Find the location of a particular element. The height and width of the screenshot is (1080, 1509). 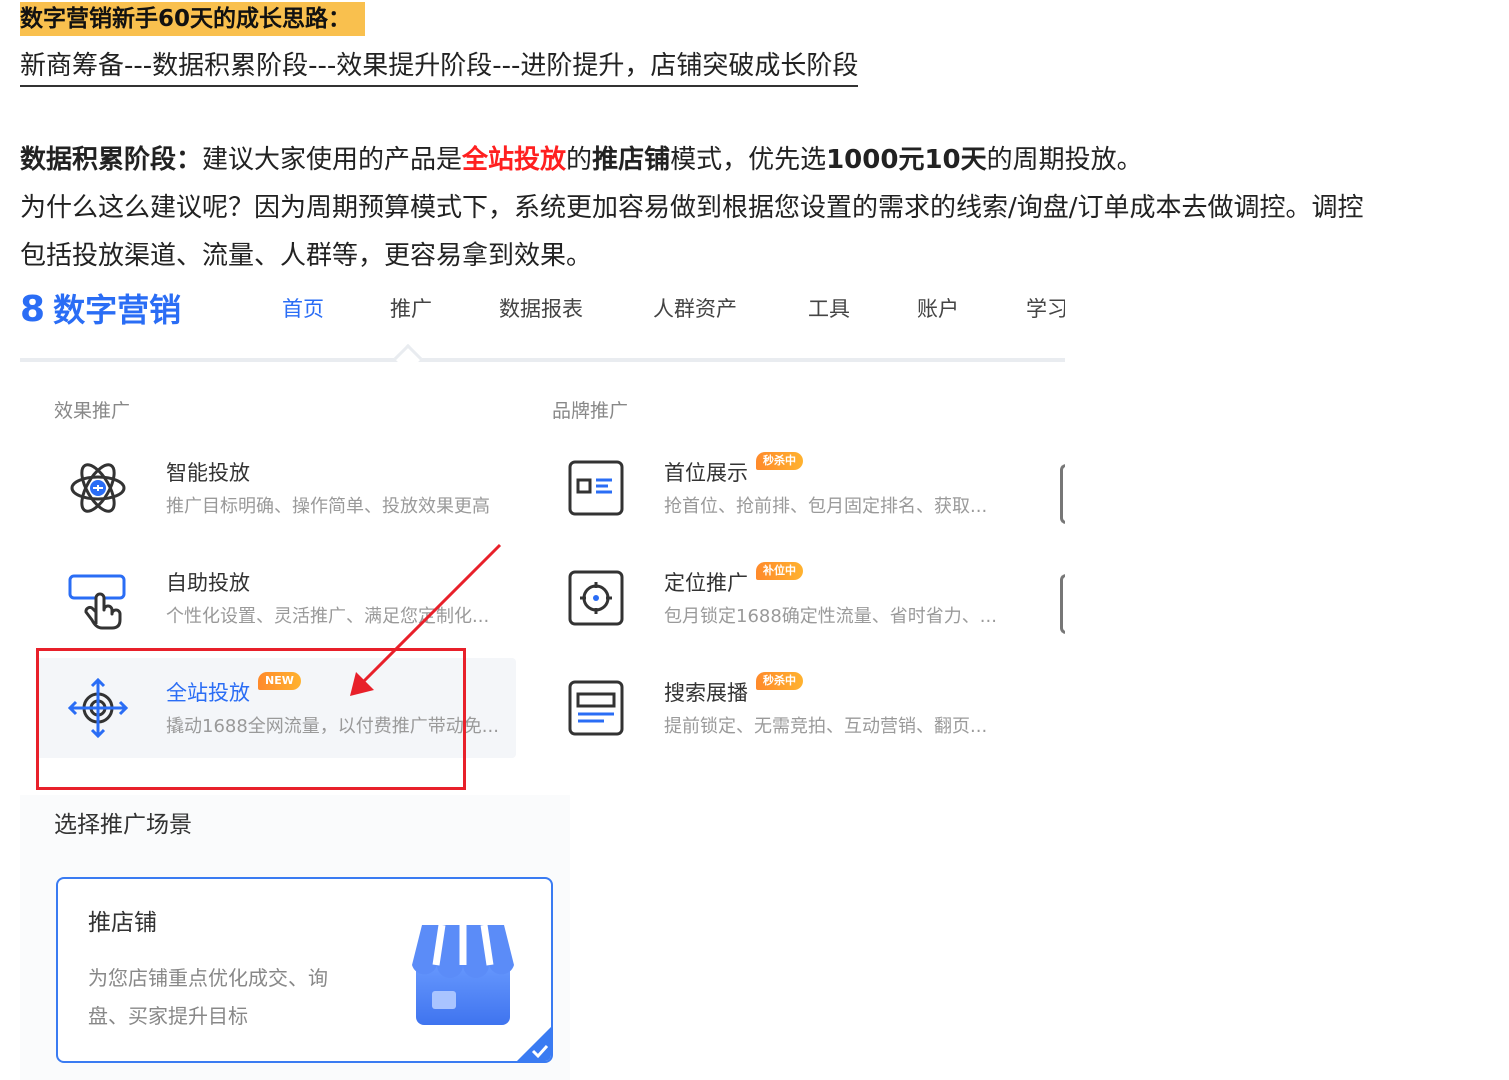

menu-item-title-text: 定位推广 is located at coordinates (706, 583).